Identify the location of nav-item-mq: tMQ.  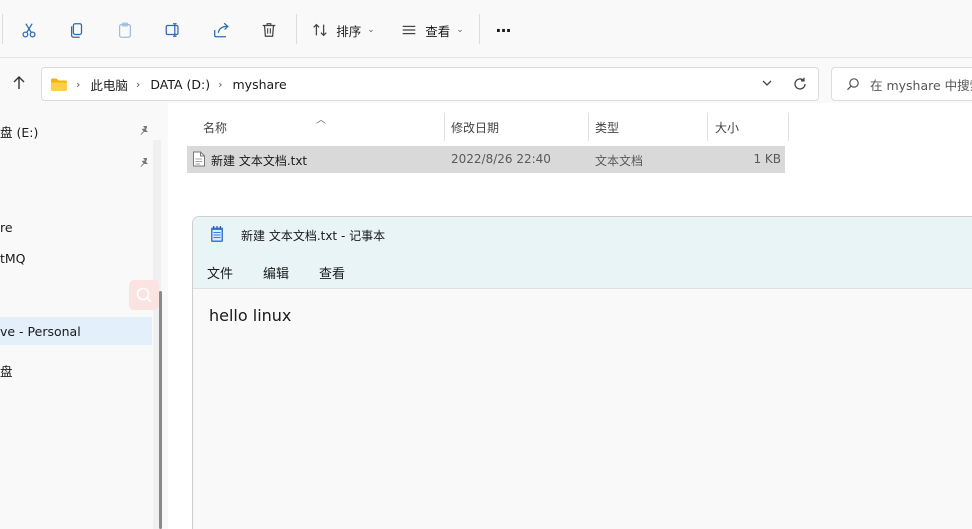
(76, 258).